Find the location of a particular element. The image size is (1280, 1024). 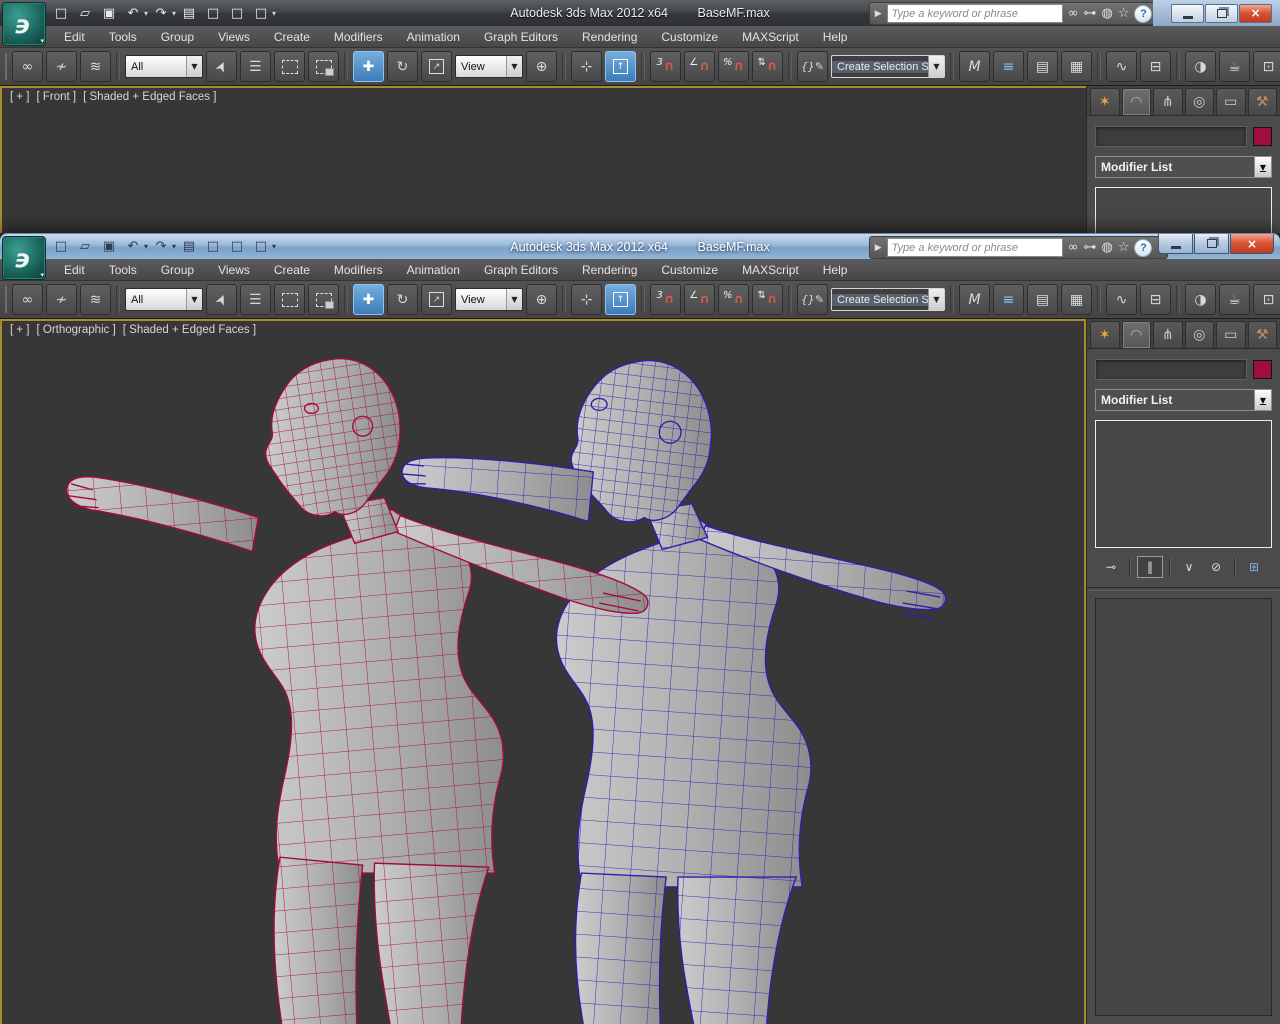

tab-display: ▭ is located at coordinates (1231, 334).